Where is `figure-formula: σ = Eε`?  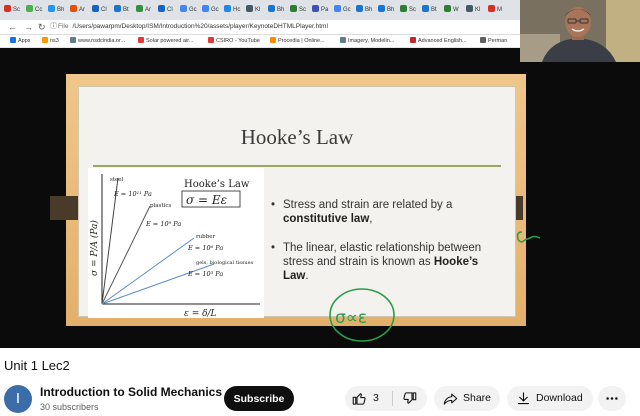 figure-formula: σ = Eε is located at coordinates (206, 200).